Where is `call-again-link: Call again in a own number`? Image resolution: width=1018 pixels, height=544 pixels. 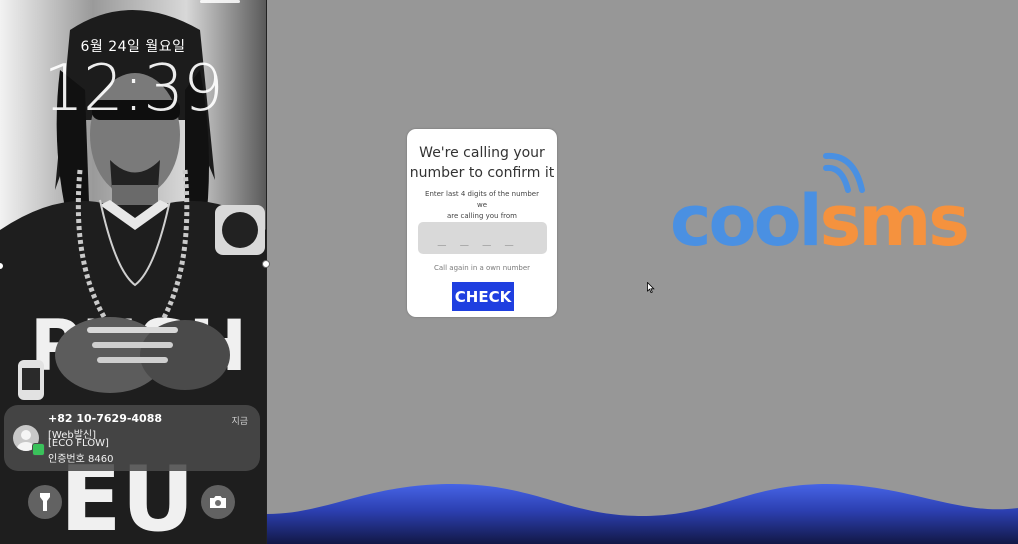
call-again-link: Call again in a own number is located at coordinates (482, 268).